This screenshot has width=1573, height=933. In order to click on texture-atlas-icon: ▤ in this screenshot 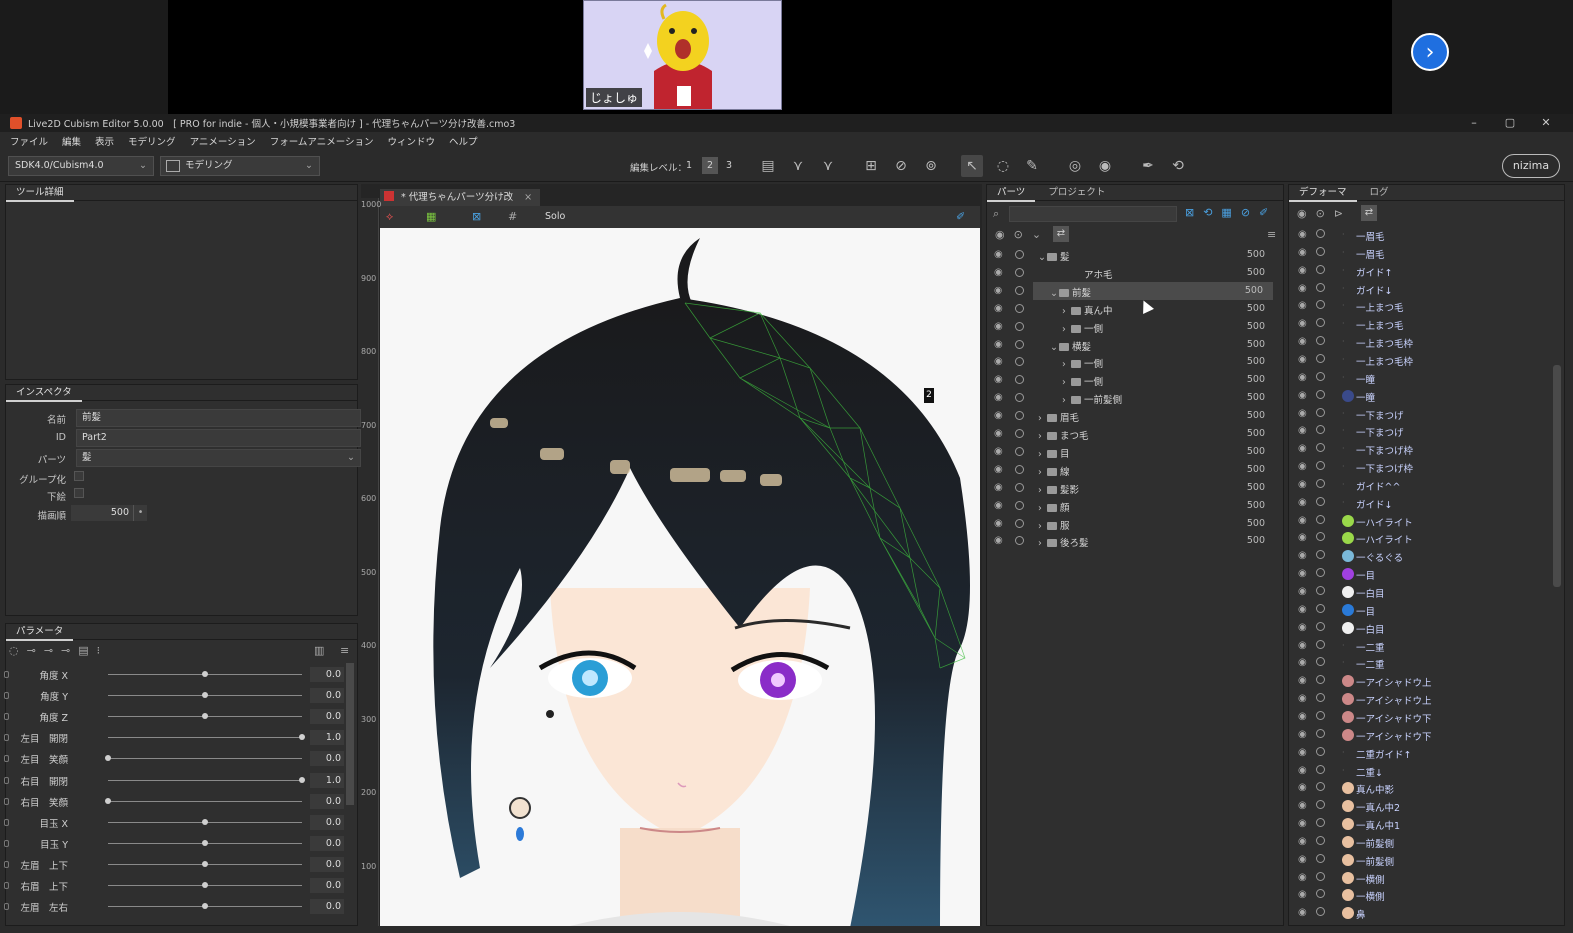, I will do `click(768, 166)`.